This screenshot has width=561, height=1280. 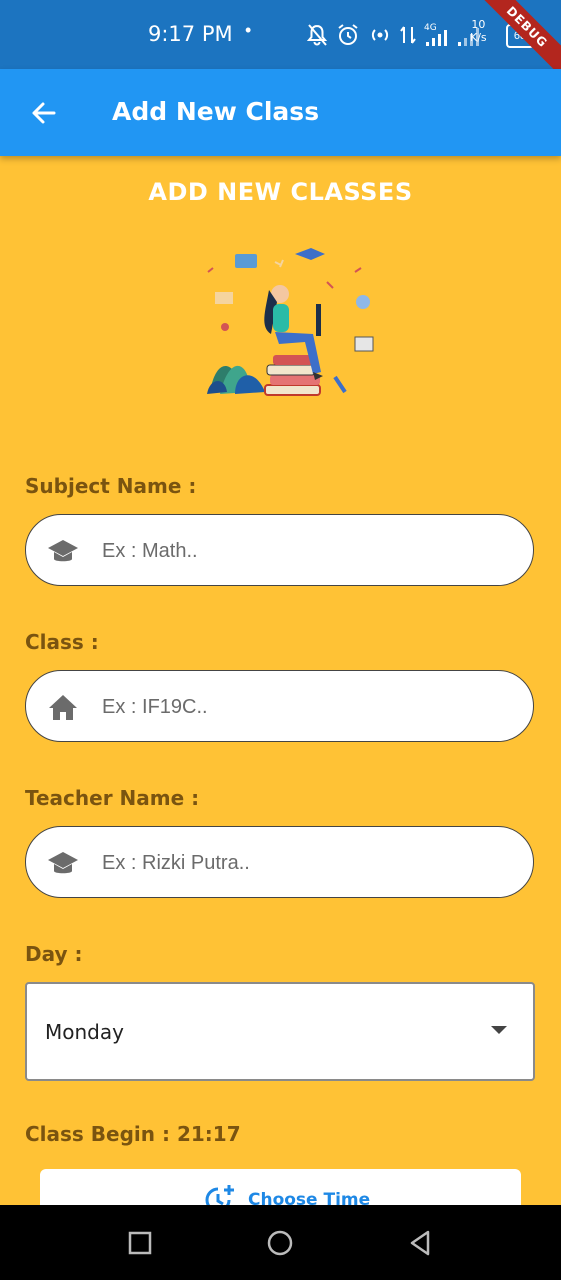 I want to click on network-speed: 10 K/s, so click(x=478, y=31).